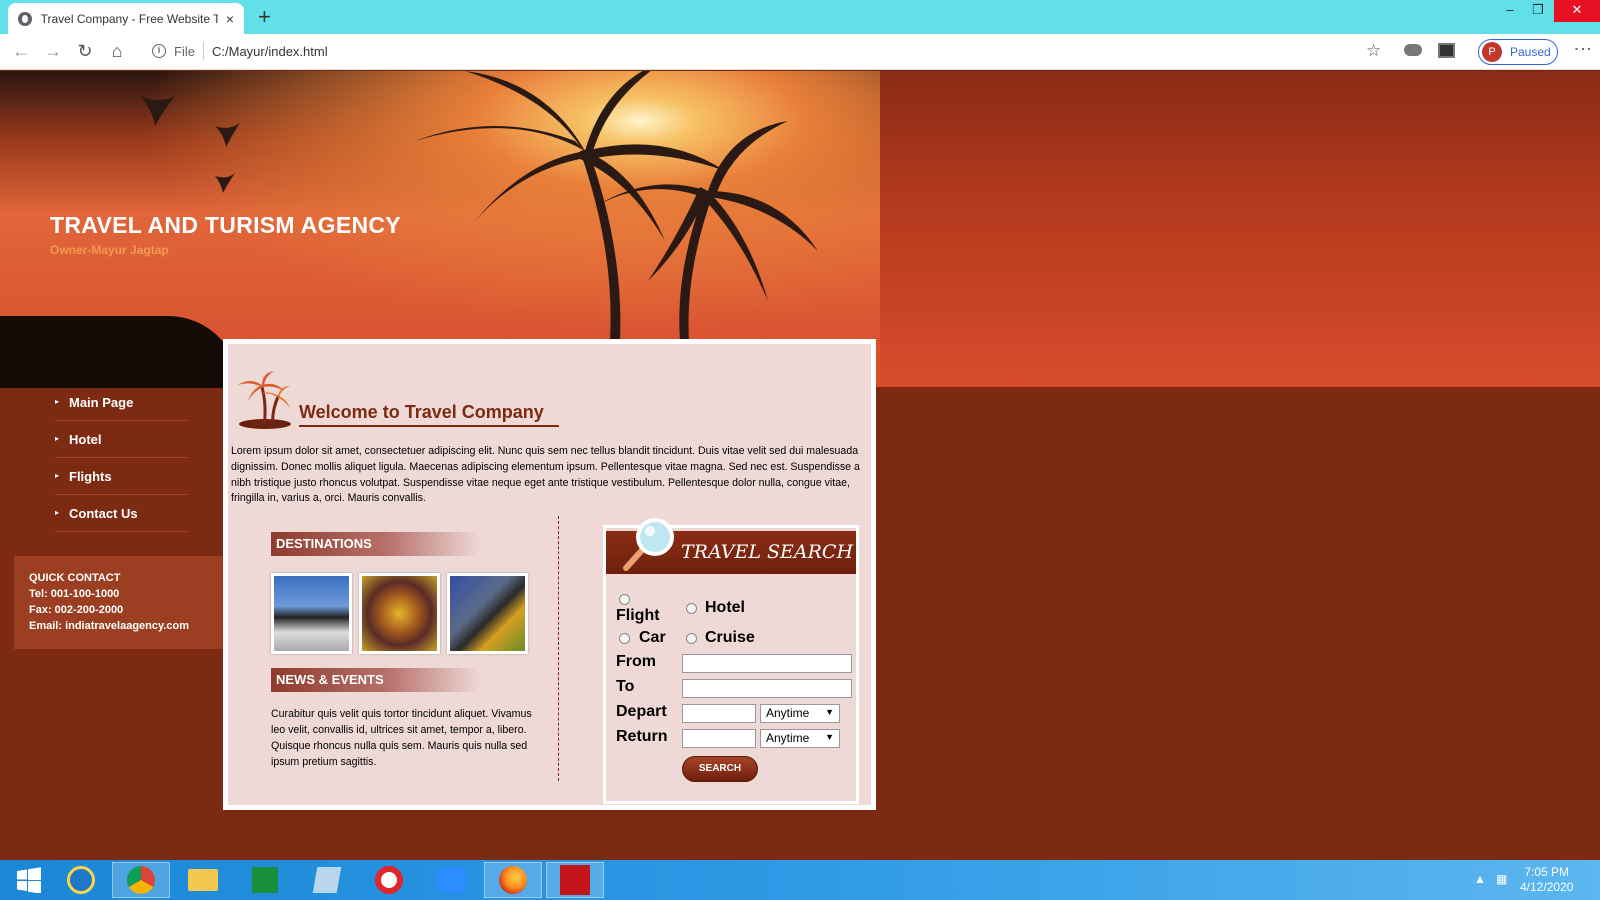 The image size is (1600, 900). Describe the element at coordinates (558, 648) in the screenshot. I see `column-divider` at that location.